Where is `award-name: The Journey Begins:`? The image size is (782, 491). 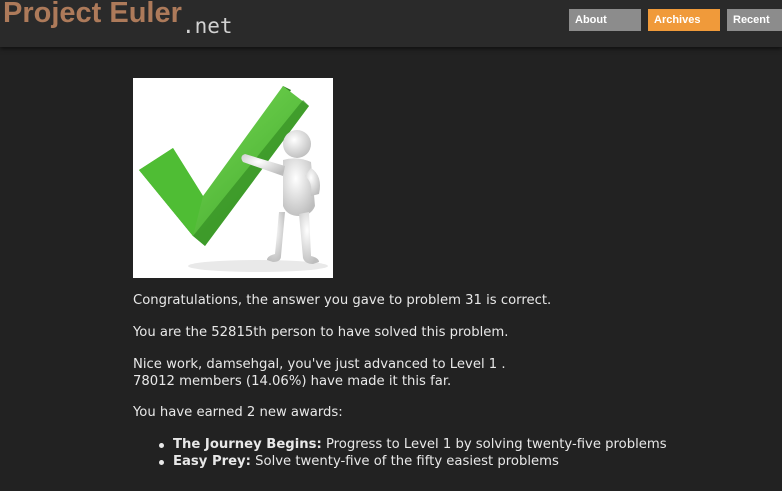
award-name: The Journey Begins: is located at coordinates (247, 444).